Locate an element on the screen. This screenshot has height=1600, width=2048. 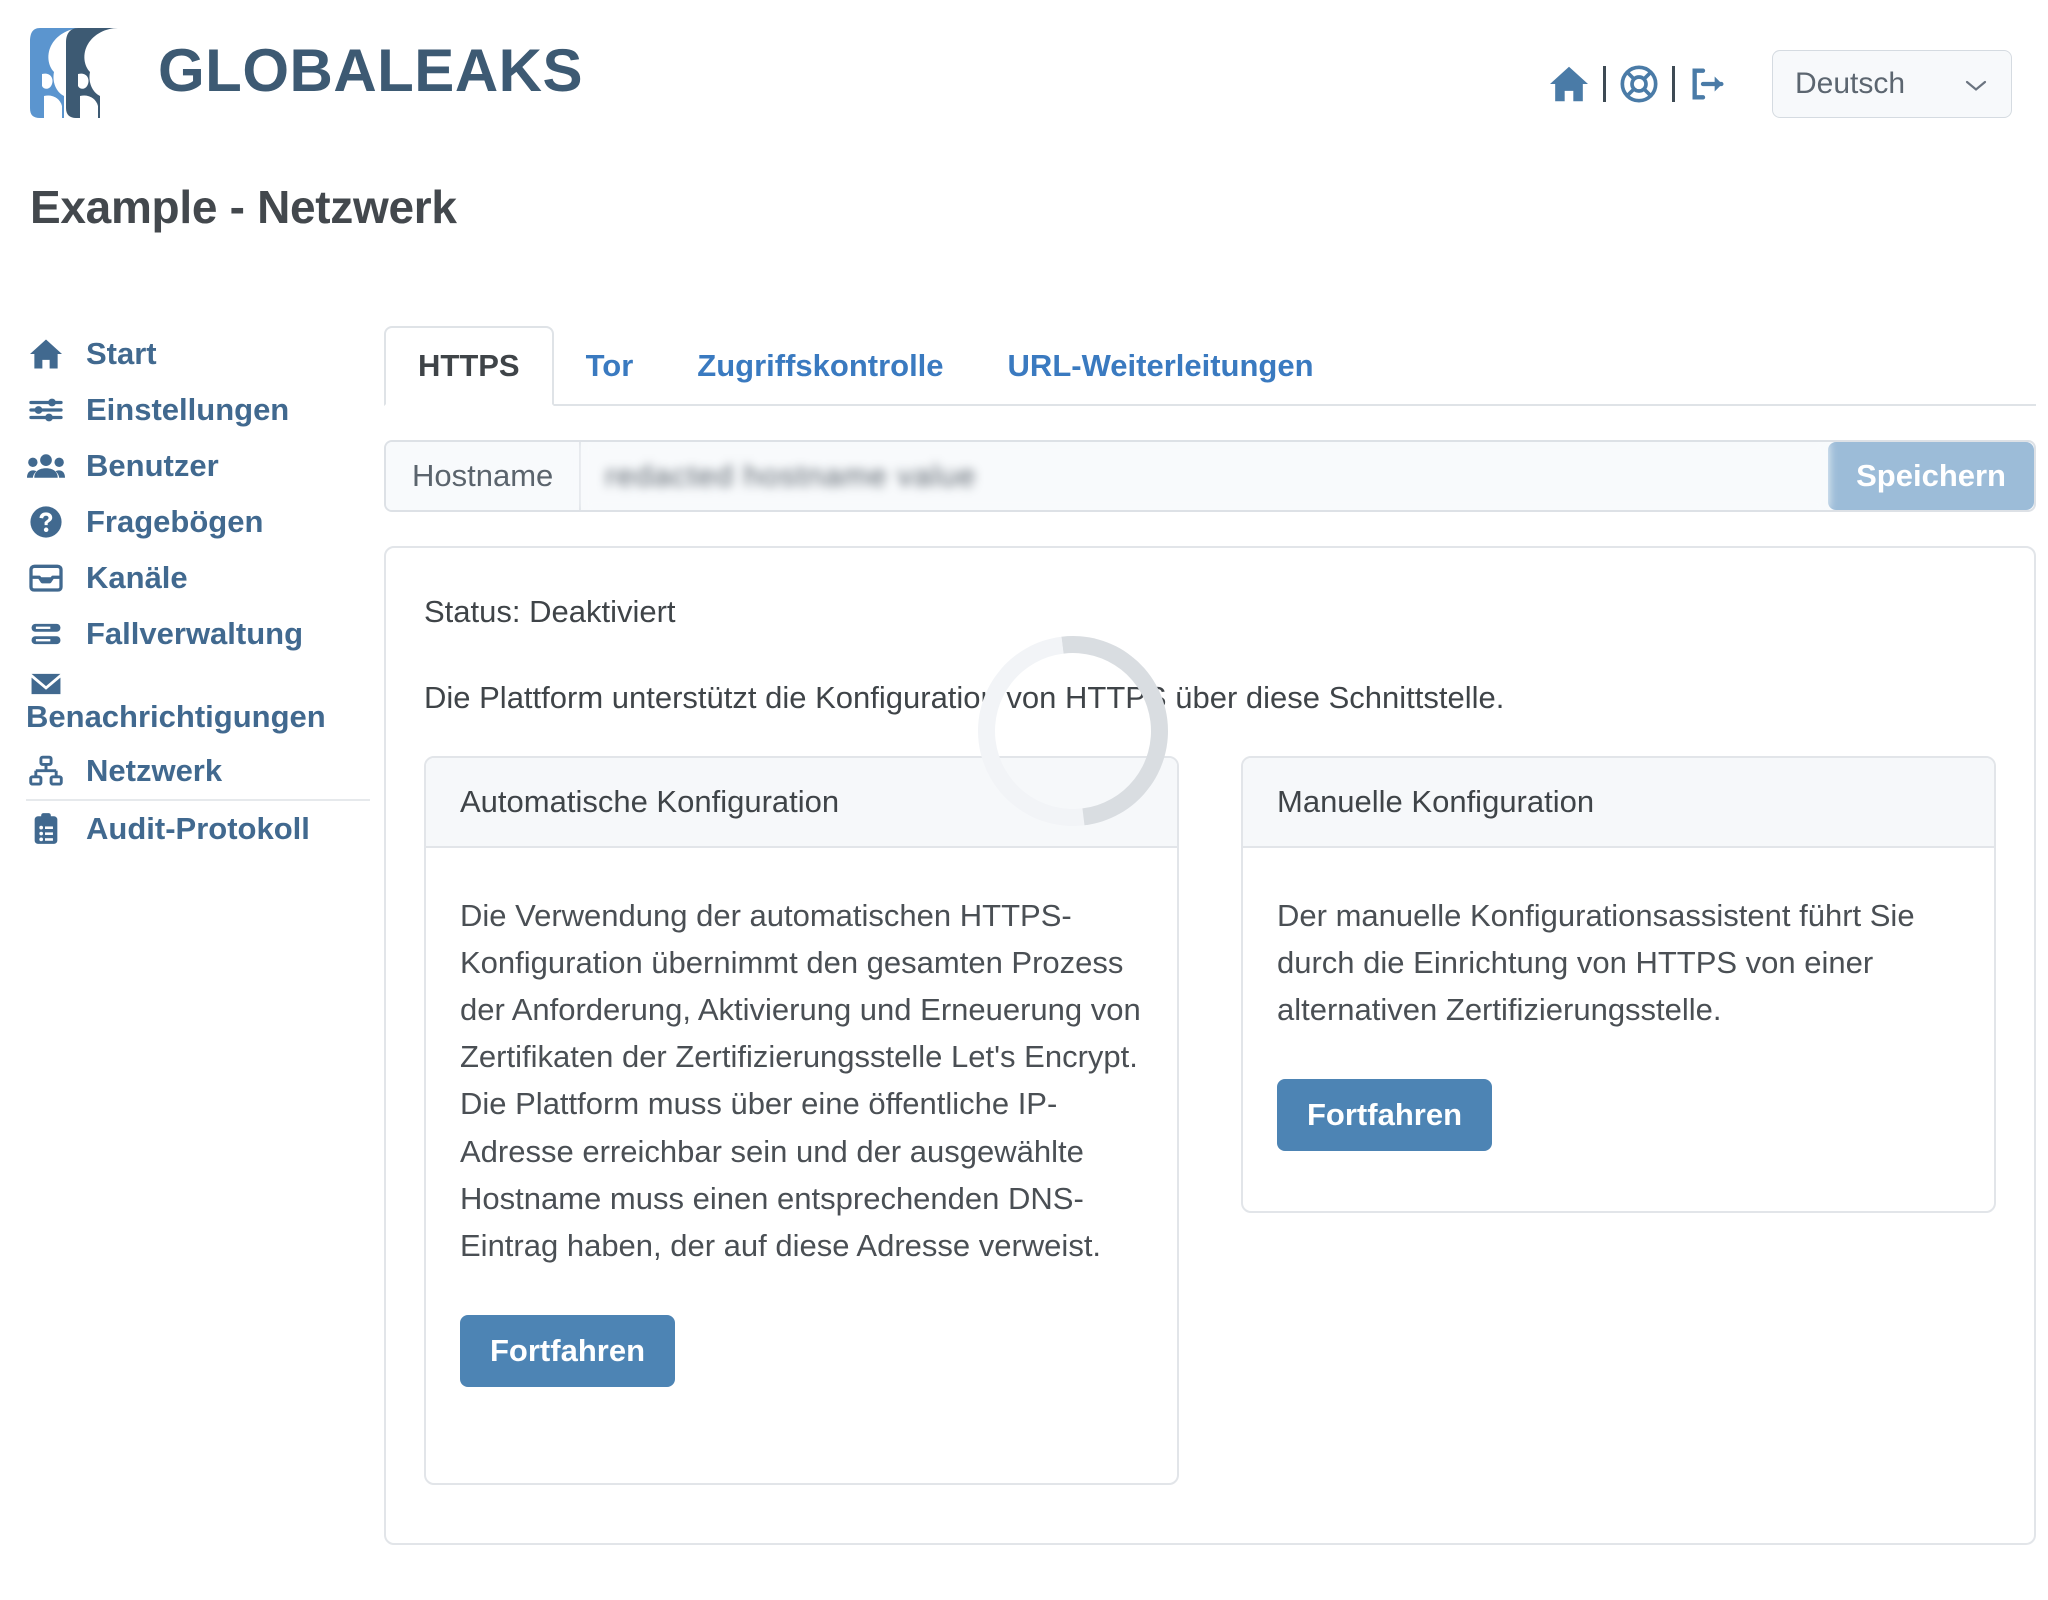
sliders-icon is located at coordinates (46, 410).